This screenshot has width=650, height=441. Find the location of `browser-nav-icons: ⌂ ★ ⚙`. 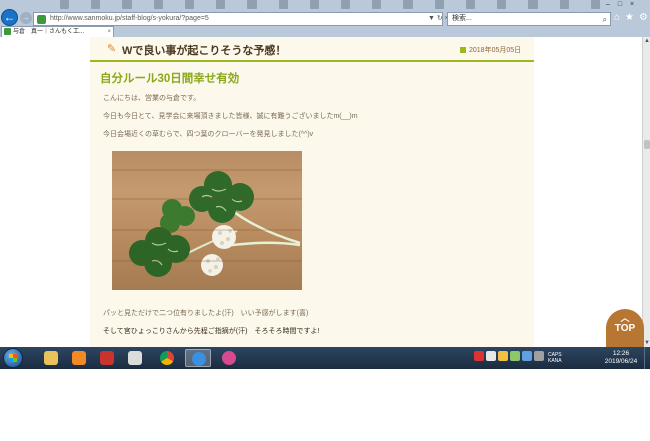

browser-nav-icons: ⌂ ★ ⚙ is located at coordinates (631, 17).